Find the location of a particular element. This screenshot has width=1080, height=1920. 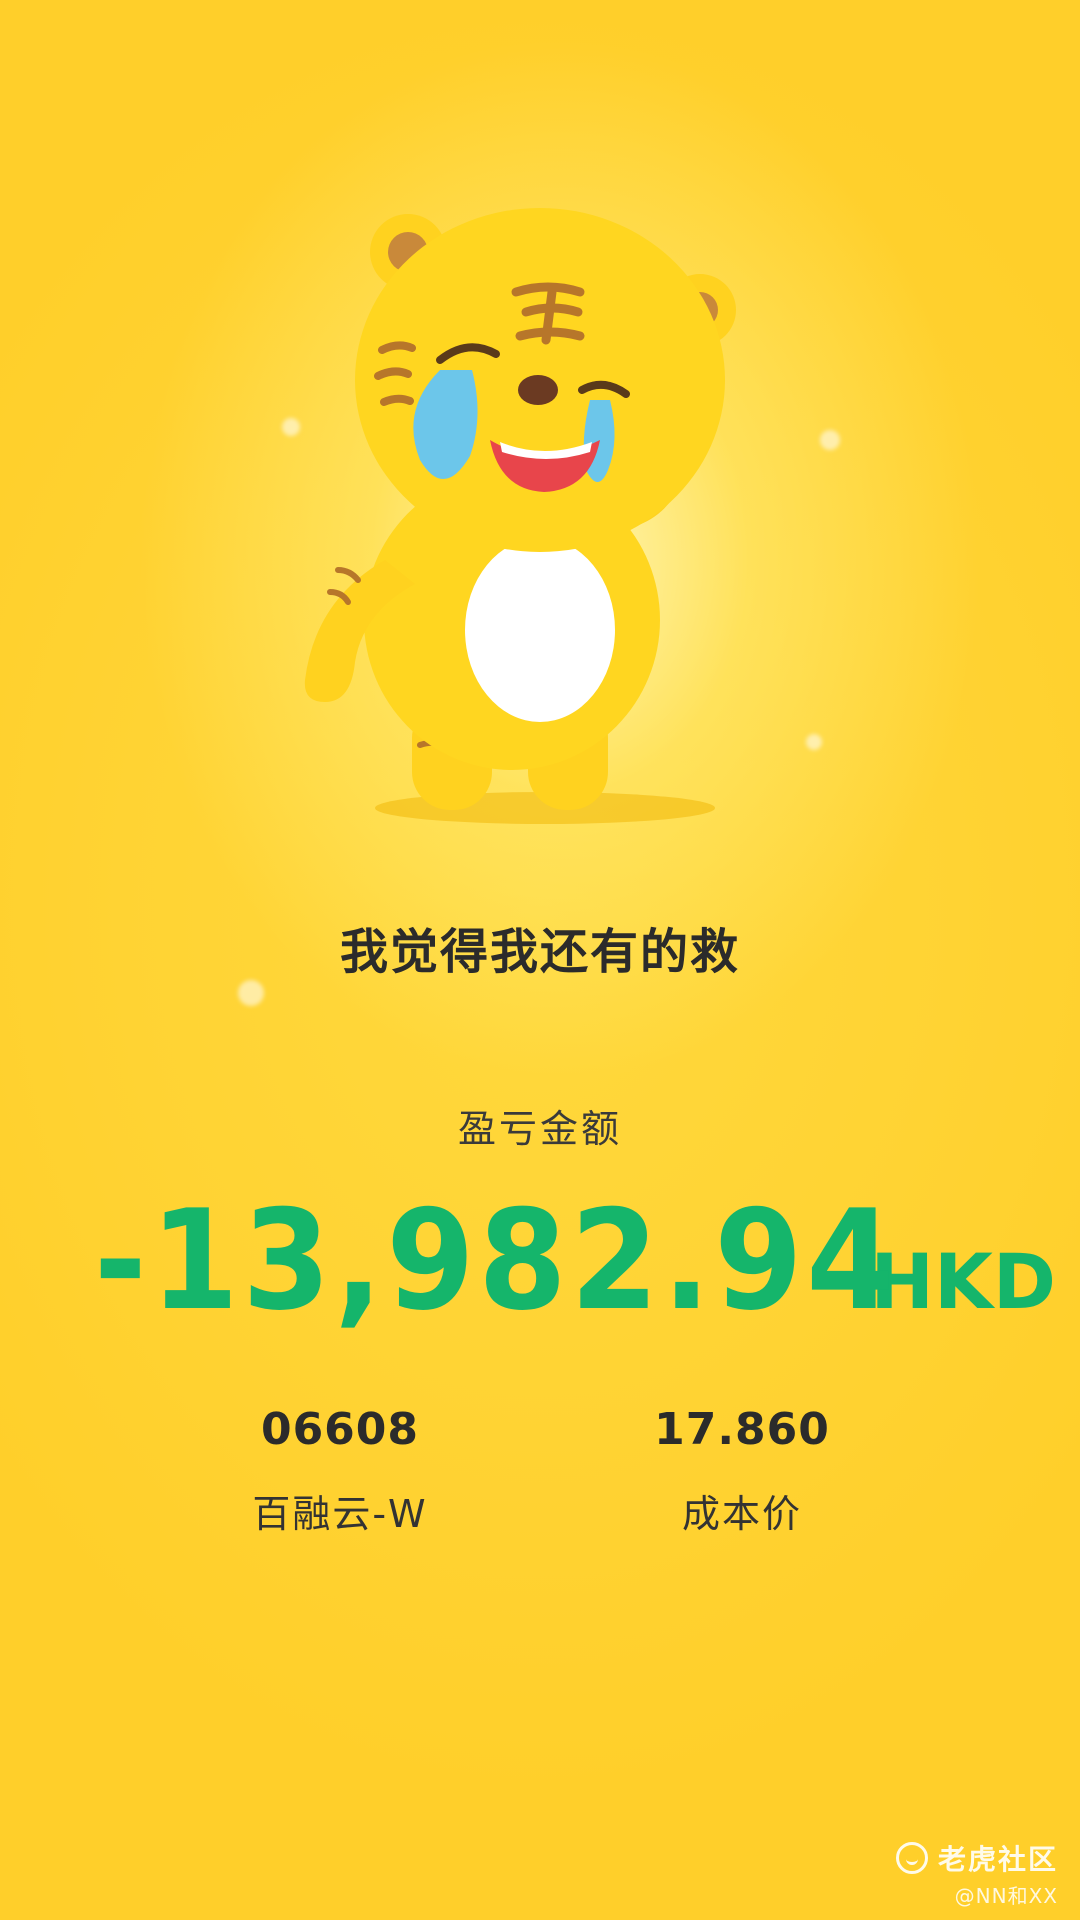

tiger-logo-icon is located at coordinates (911, 1858).